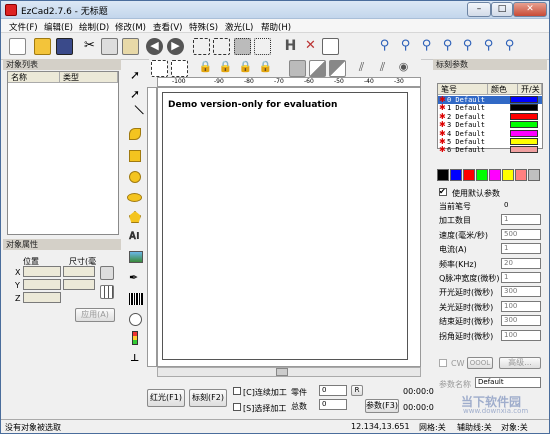 The image size is (550, 434). What do you see at coordinates (134, 358) in the screenshot?
I see `motion-icon: ⊥` at bounding box center [134, 358].